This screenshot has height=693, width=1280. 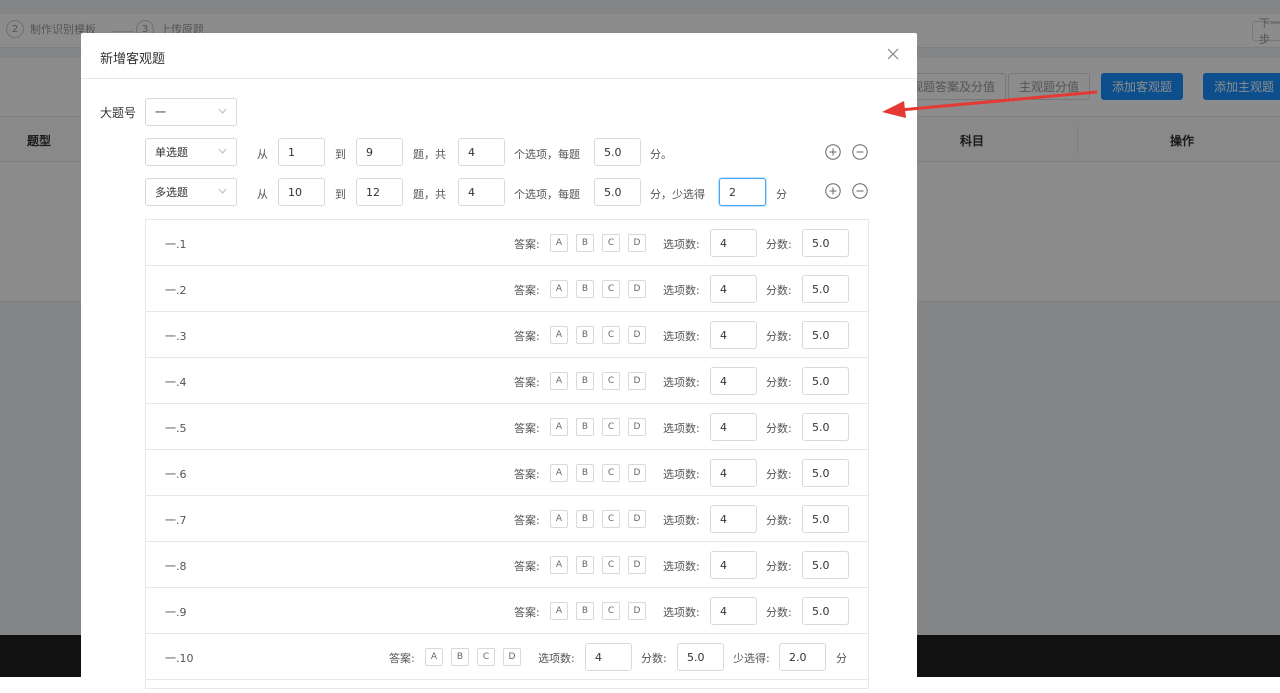 I want to click on partial-label: 少选得:, so click(x=751, y=658).